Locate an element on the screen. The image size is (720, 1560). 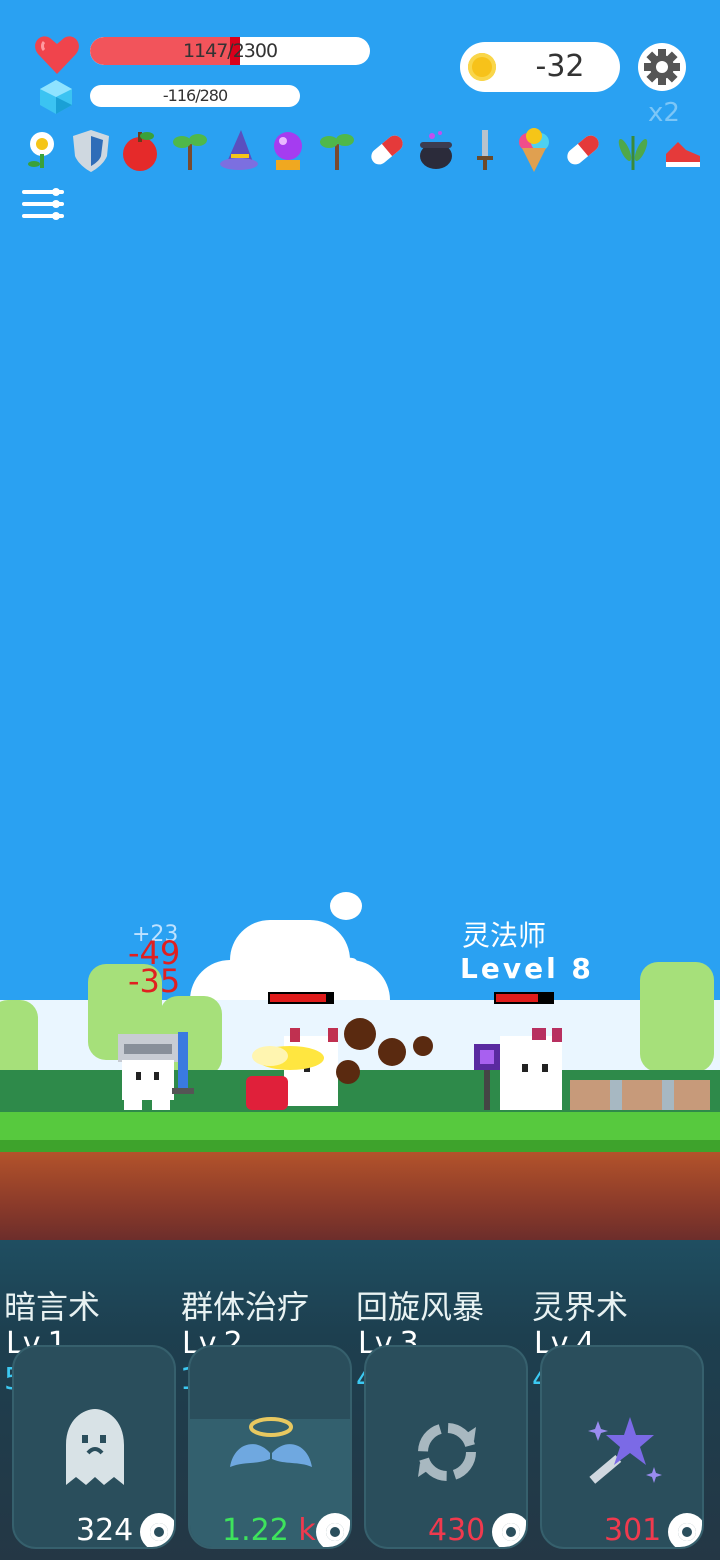
skill-1-name: 暗言术 is located at coordinates (52, 1307).